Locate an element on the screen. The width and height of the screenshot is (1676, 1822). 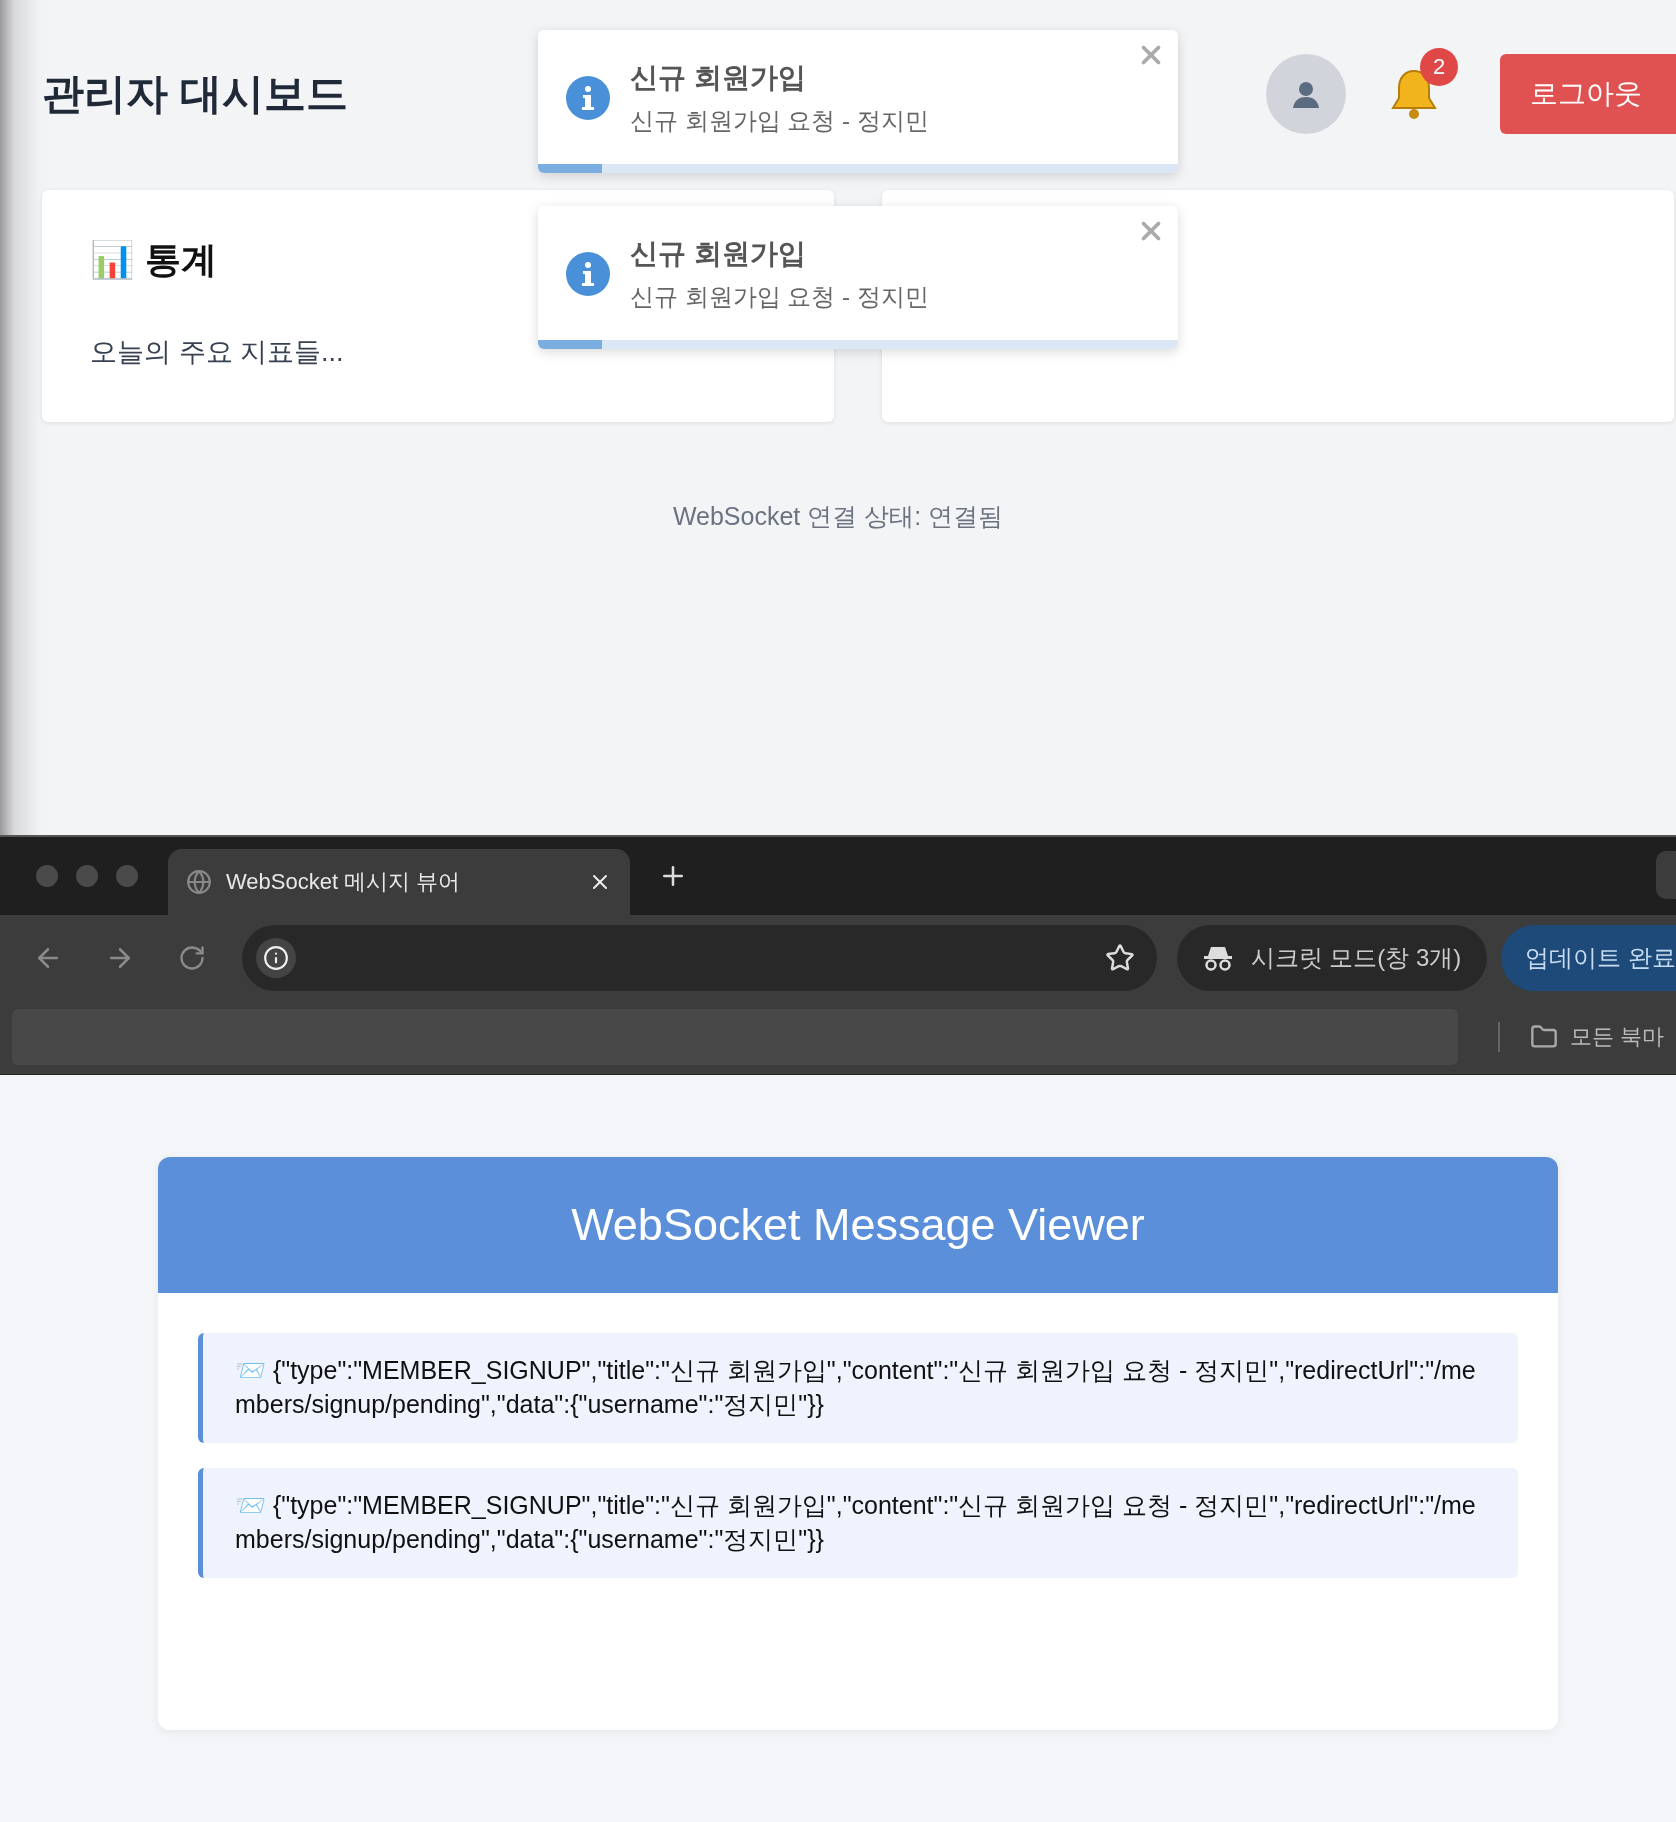
logout-button: 로그아웃 is located at coordinates (1588, 94).